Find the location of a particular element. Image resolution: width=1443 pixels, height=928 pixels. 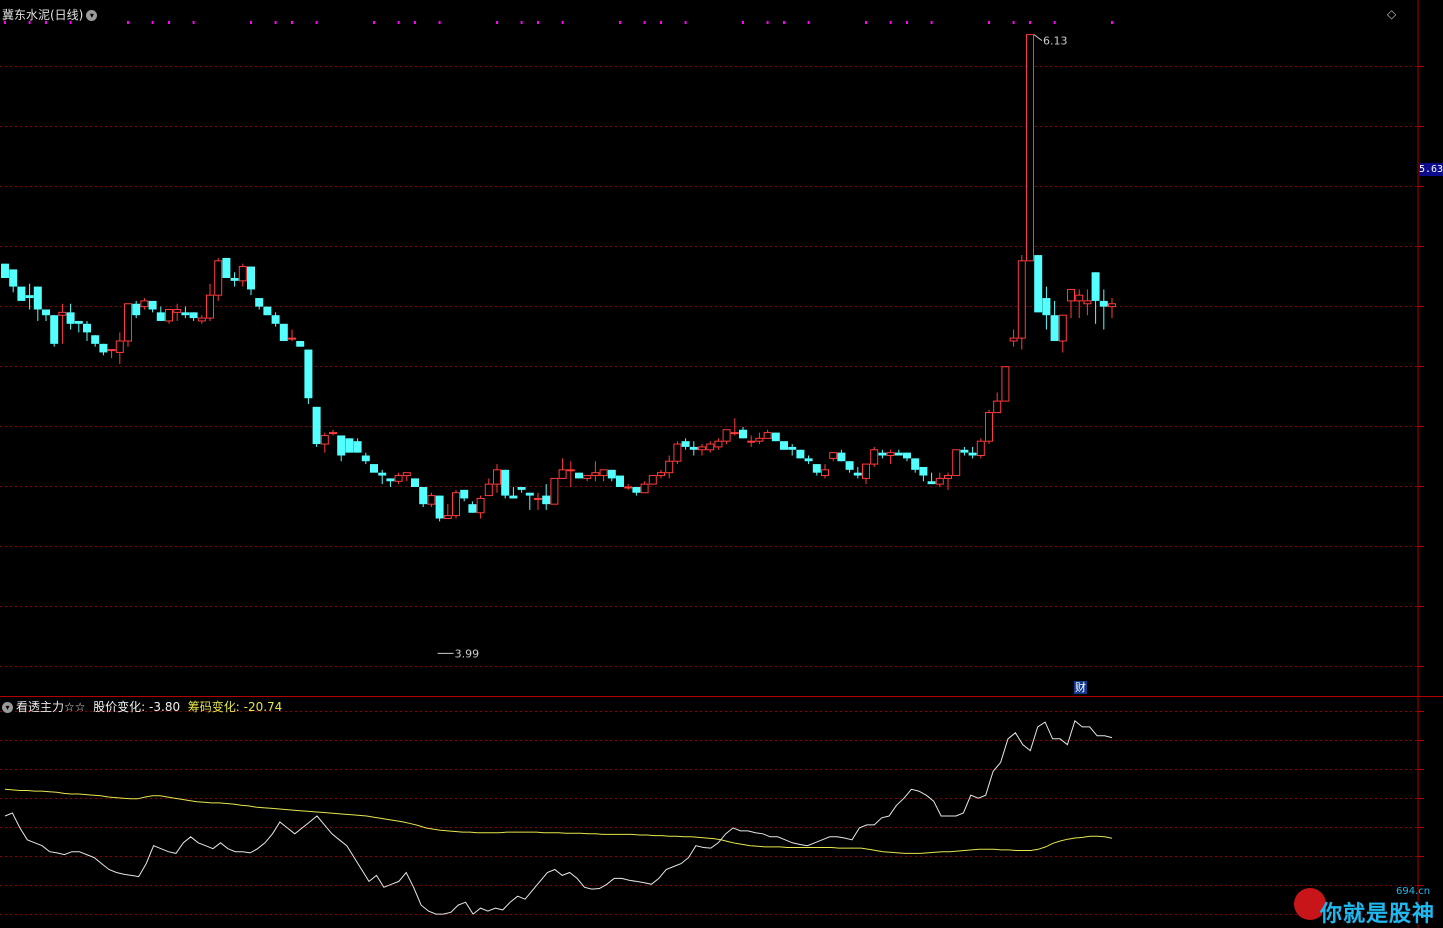

current-price-tag: 5.63 is located at coordinates (1431, 169).